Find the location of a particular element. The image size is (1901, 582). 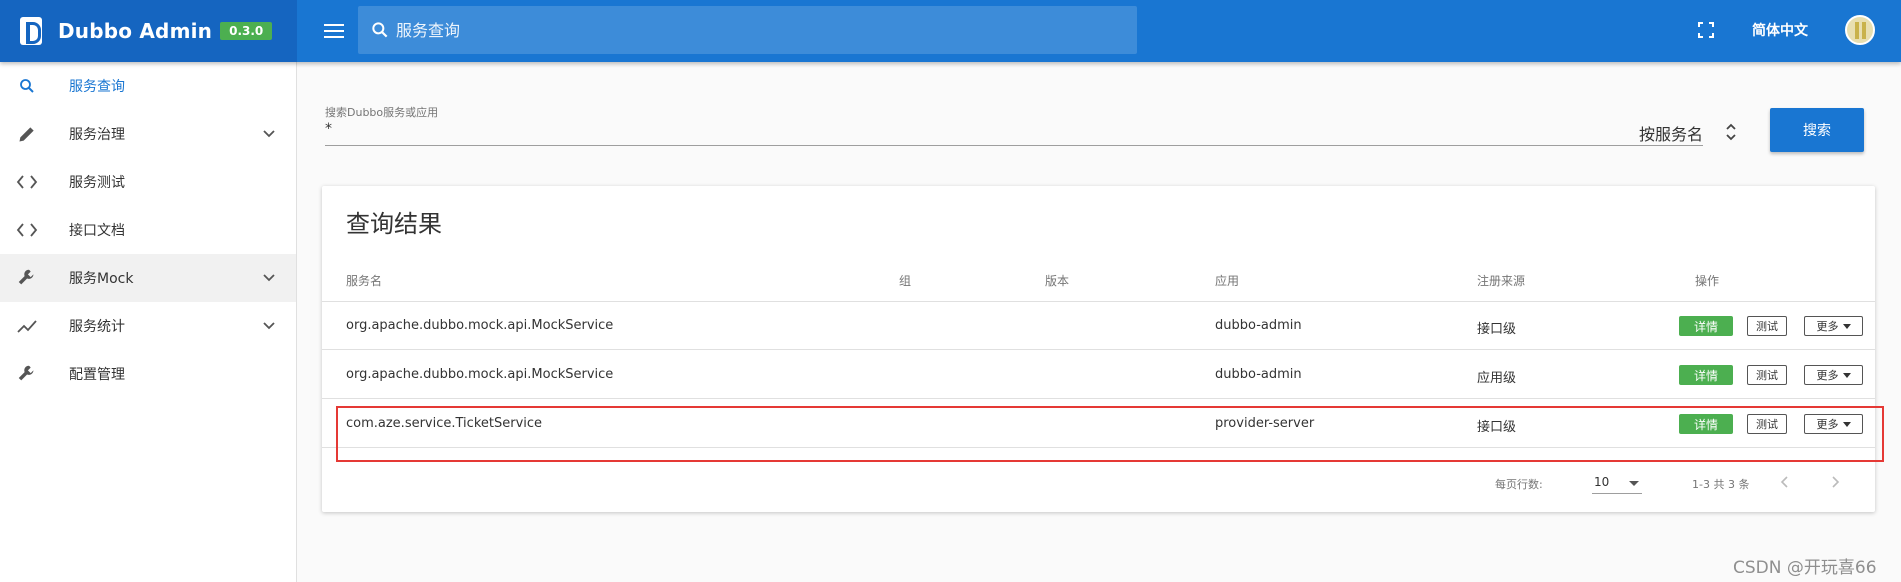

sidebar-item-label: 服务Mock is located at coordinates (101, 279).